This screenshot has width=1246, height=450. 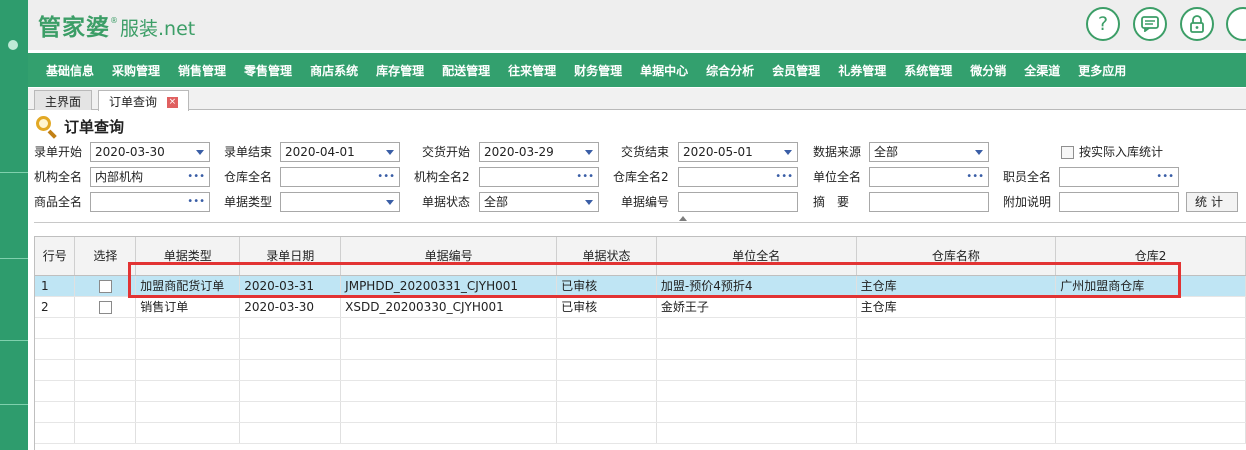 I want to click on nav-item: 礼券管理, so click(x=862, y=70).